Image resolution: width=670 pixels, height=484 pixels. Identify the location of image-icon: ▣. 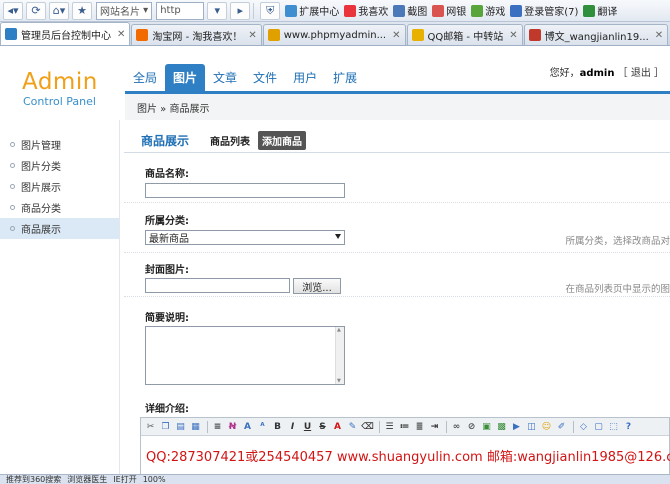
(486, 426).